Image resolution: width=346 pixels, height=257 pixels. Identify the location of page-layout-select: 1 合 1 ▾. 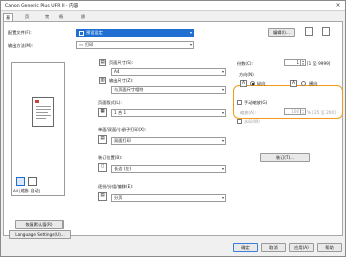
(168, 113).